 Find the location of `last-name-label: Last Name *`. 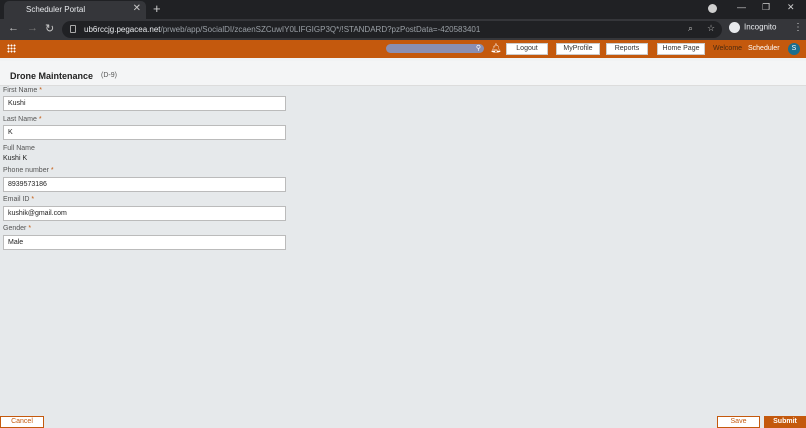

last-name-label: Last Name * is located at coordinates (22, 119).